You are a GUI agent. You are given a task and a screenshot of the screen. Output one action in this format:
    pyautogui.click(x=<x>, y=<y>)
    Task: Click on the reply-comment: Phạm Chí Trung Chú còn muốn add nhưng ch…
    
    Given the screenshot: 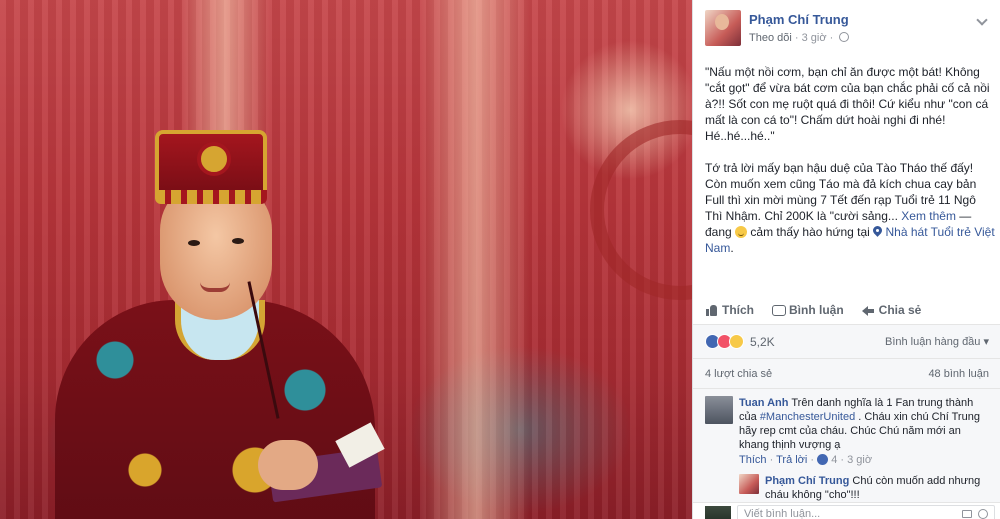 What is the action you would take?
    pyautogui.click(x=879, y=488)
    